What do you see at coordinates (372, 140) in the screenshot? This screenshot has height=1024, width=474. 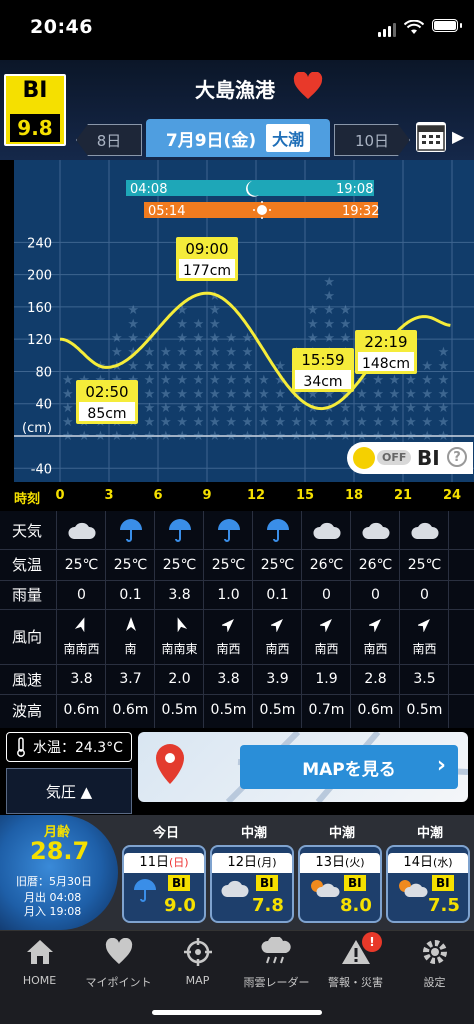 I see `next-day-tab: 10日` at bounding box center [372, 140].